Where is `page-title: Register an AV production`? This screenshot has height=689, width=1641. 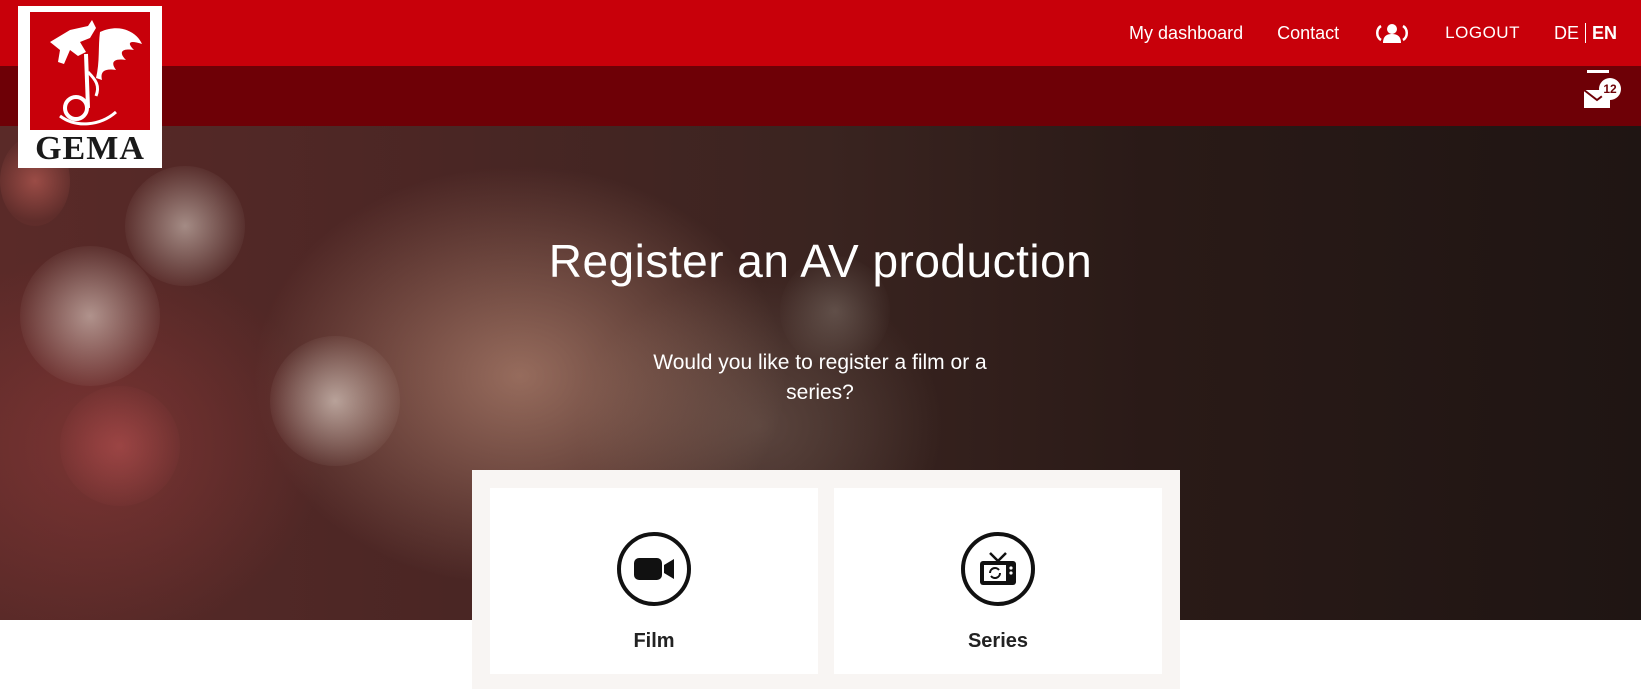 page-title: Register an AV production is located at coordinates (820, 261).